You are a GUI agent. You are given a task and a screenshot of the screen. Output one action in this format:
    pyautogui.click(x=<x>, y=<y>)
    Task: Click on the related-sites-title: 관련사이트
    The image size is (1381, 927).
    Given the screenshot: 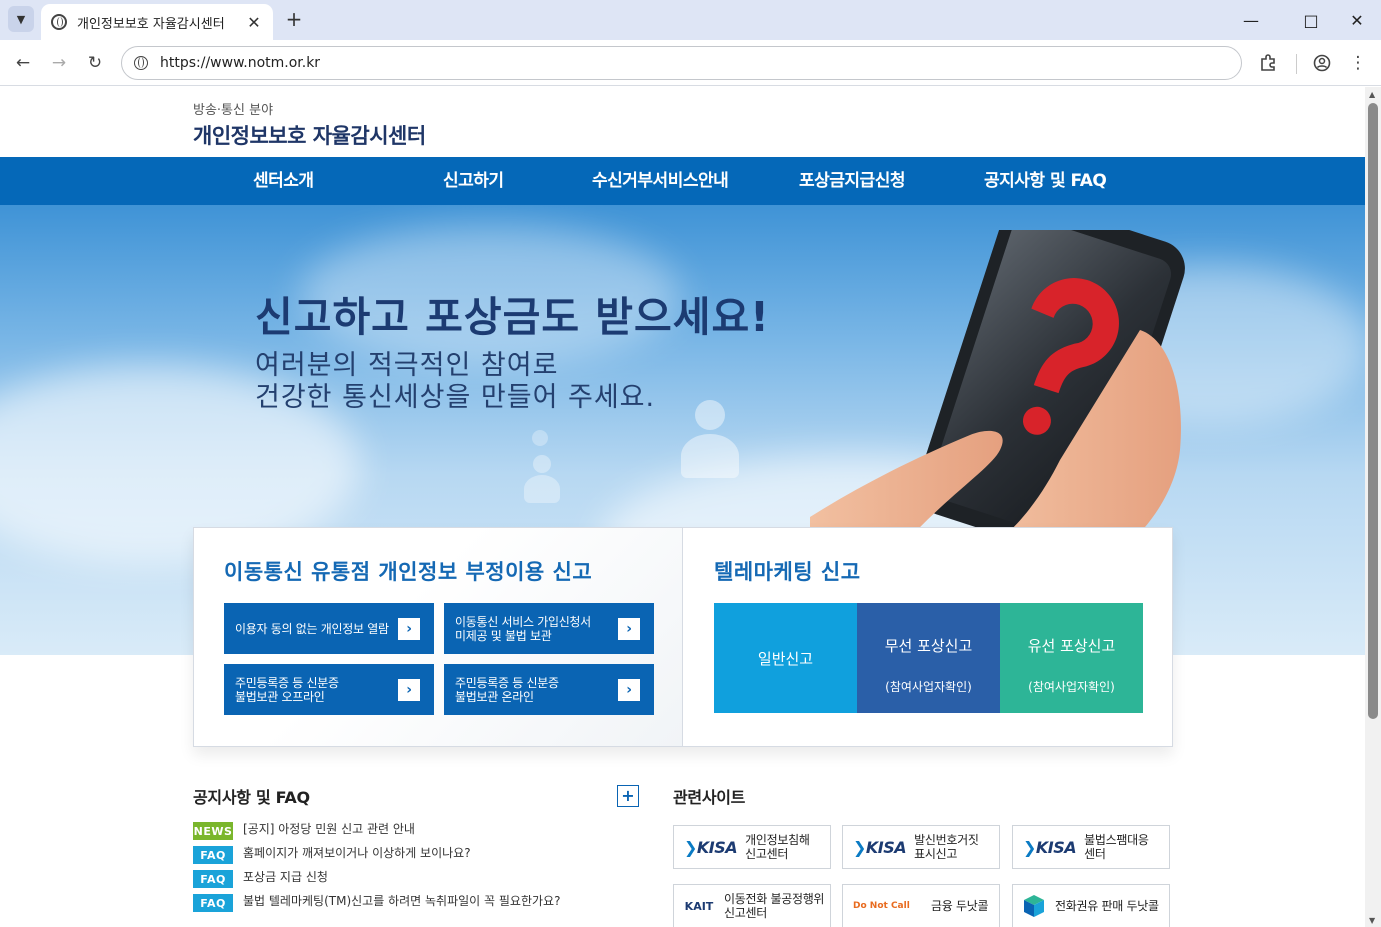 What is the action you would take?
    pyautogui.click(x=709, y=797)
    